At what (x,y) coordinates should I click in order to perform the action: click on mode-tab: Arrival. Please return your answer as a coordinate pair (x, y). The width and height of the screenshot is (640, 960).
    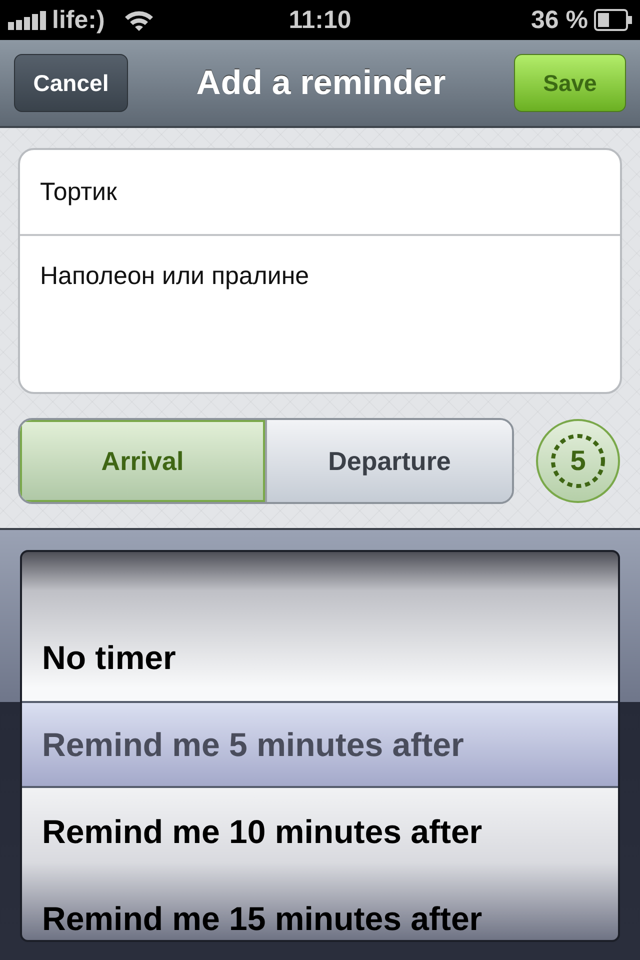
    Looking at the image, I should click on (142, 461).